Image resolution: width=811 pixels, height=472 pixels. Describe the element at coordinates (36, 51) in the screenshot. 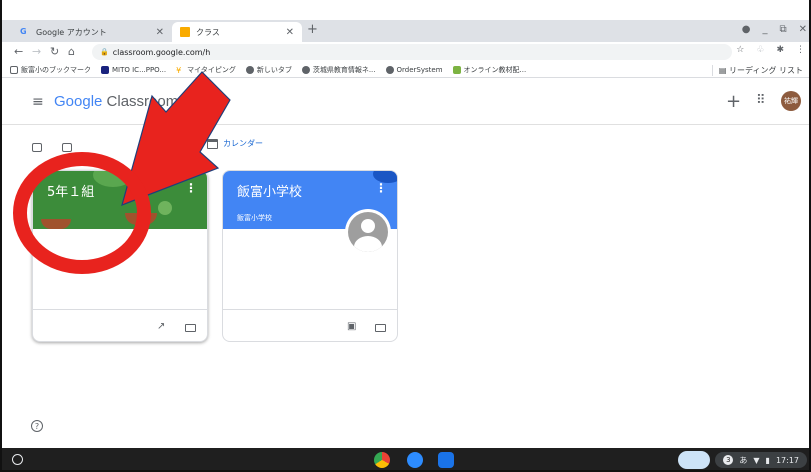

I see `forward-arrow-icon: →` at that location.